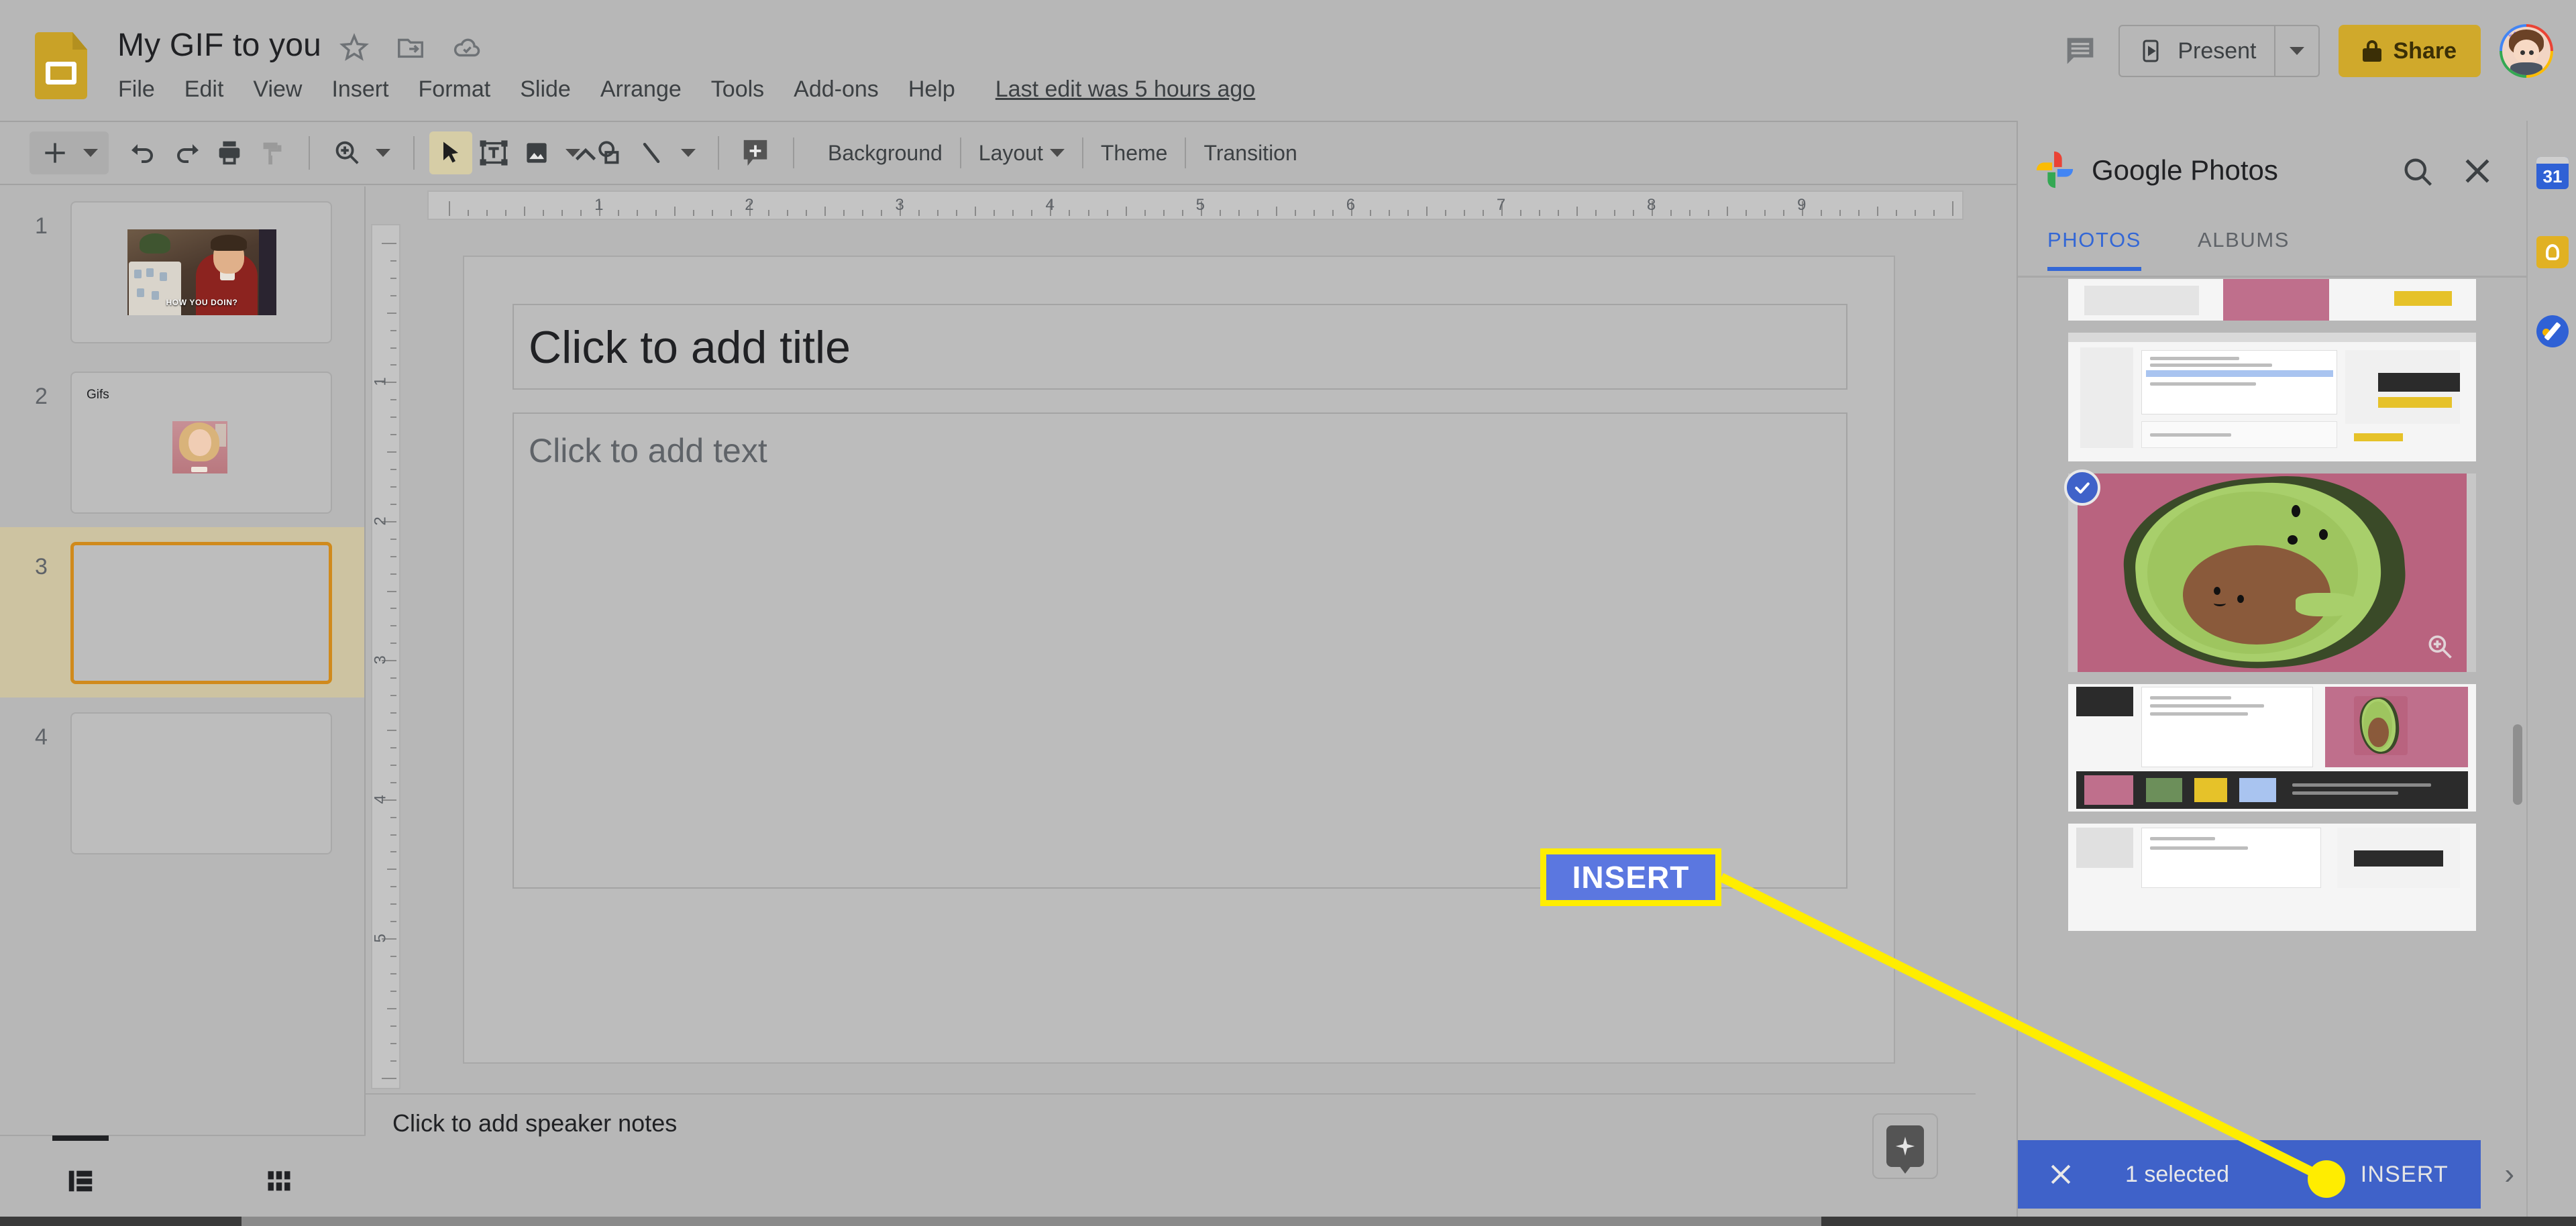 Image resolution: width=2576 pixels, height=1226 pixels. I want to click on theme-button: Theme, so click(1134, 153).